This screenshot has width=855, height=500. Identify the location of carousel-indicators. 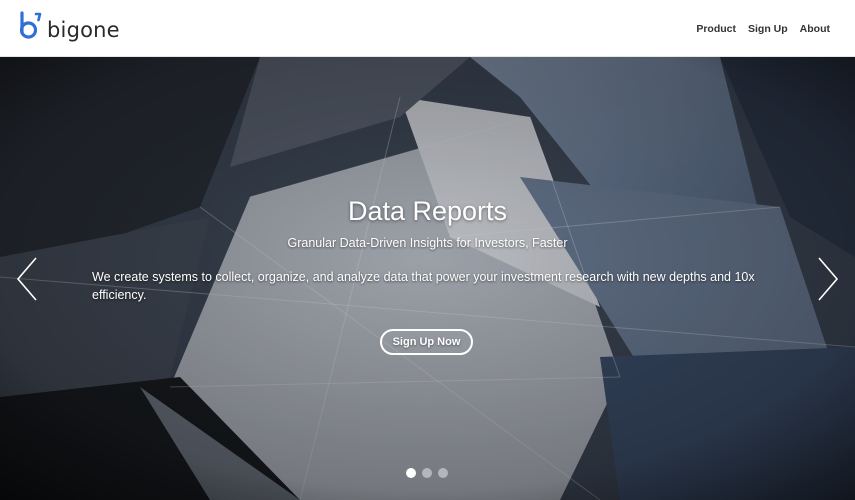
(427, 473).